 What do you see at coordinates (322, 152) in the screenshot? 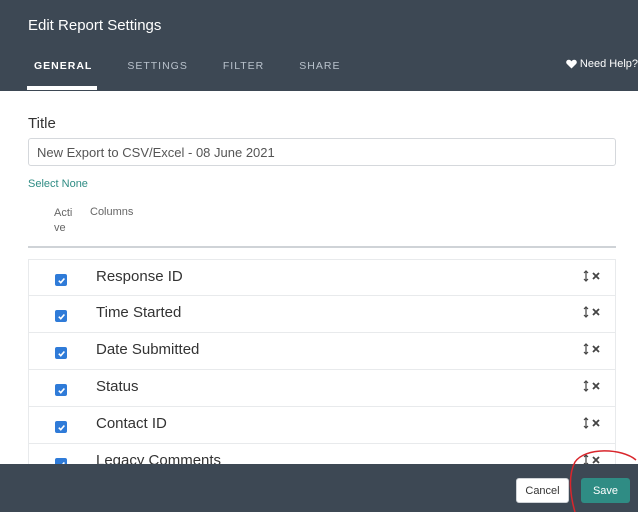
I see `title-input` at bounding box center [322, 152].